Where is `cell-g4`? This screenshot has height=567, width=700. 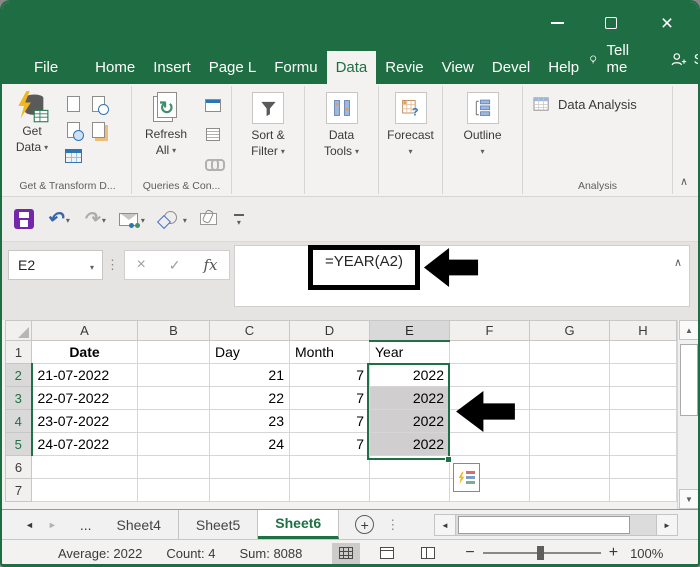 cell-g4 is located at coordinates (569, 421).